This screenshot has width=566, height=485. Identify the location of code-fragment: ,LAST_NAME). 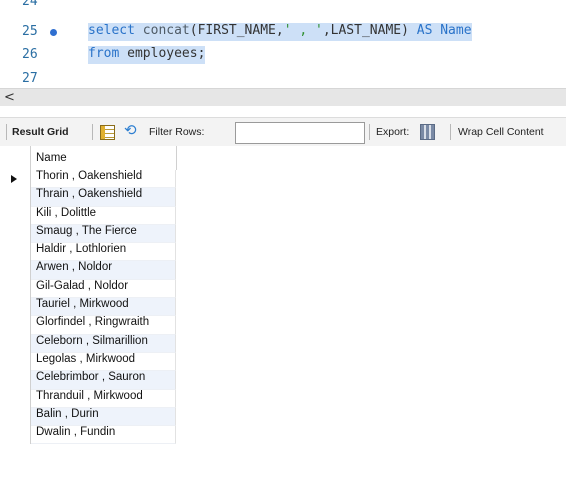
(369, 30).